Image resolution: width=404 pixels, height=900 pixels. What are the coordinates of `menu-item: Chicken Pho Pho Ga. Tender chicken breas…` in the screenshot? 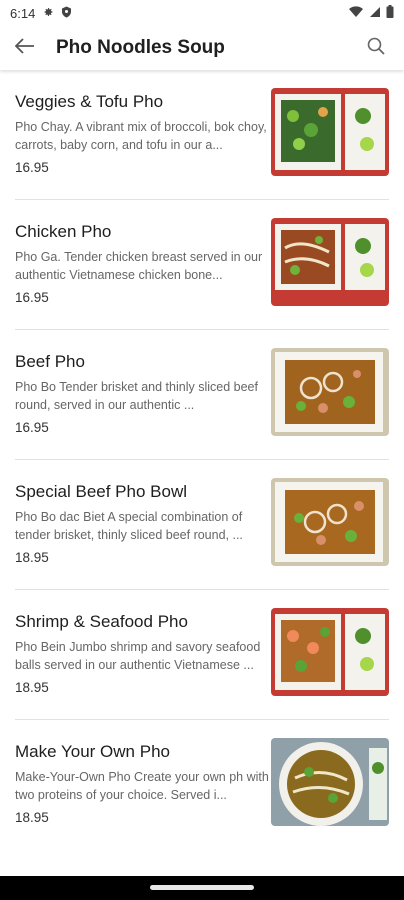 It's located at (202, 265).